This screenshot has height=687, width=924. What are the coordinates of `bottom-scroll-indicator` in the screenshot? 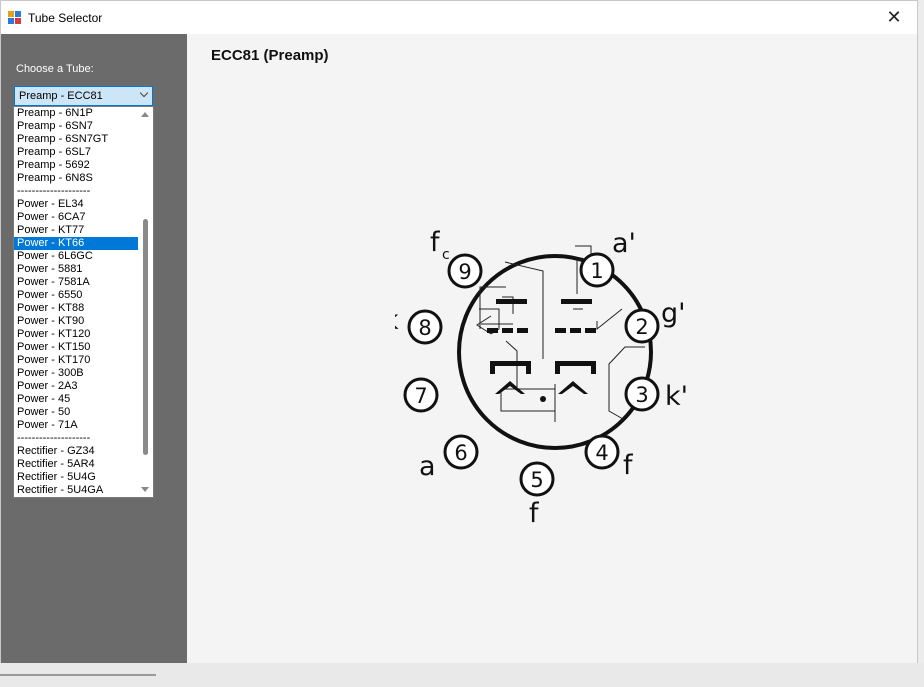 It's located at (78, 675).